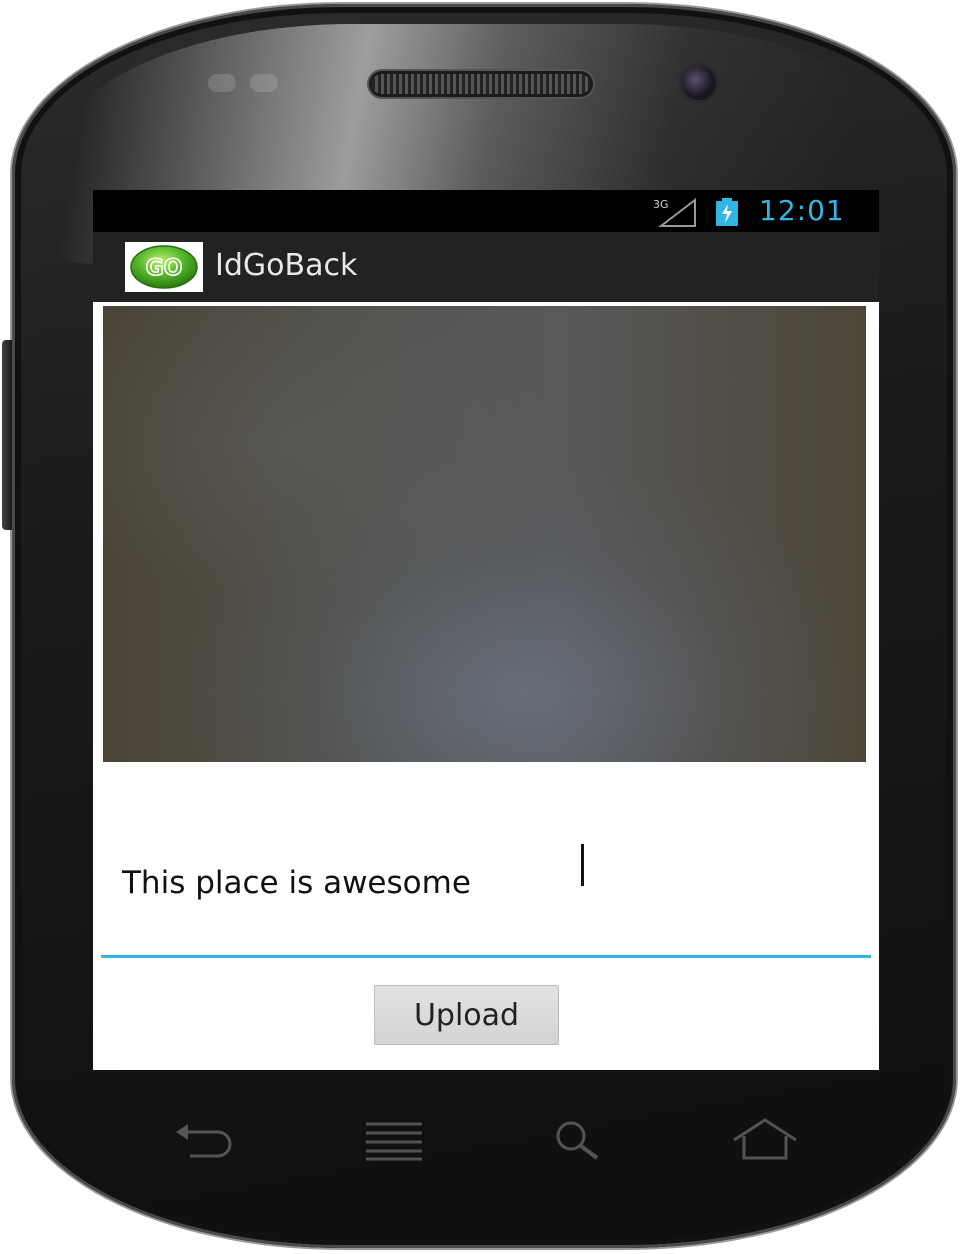  What do you see at coordinates (661, 204) in the screenshot?
I see `network-type-label: 3G` at bounding box center [661, 204].